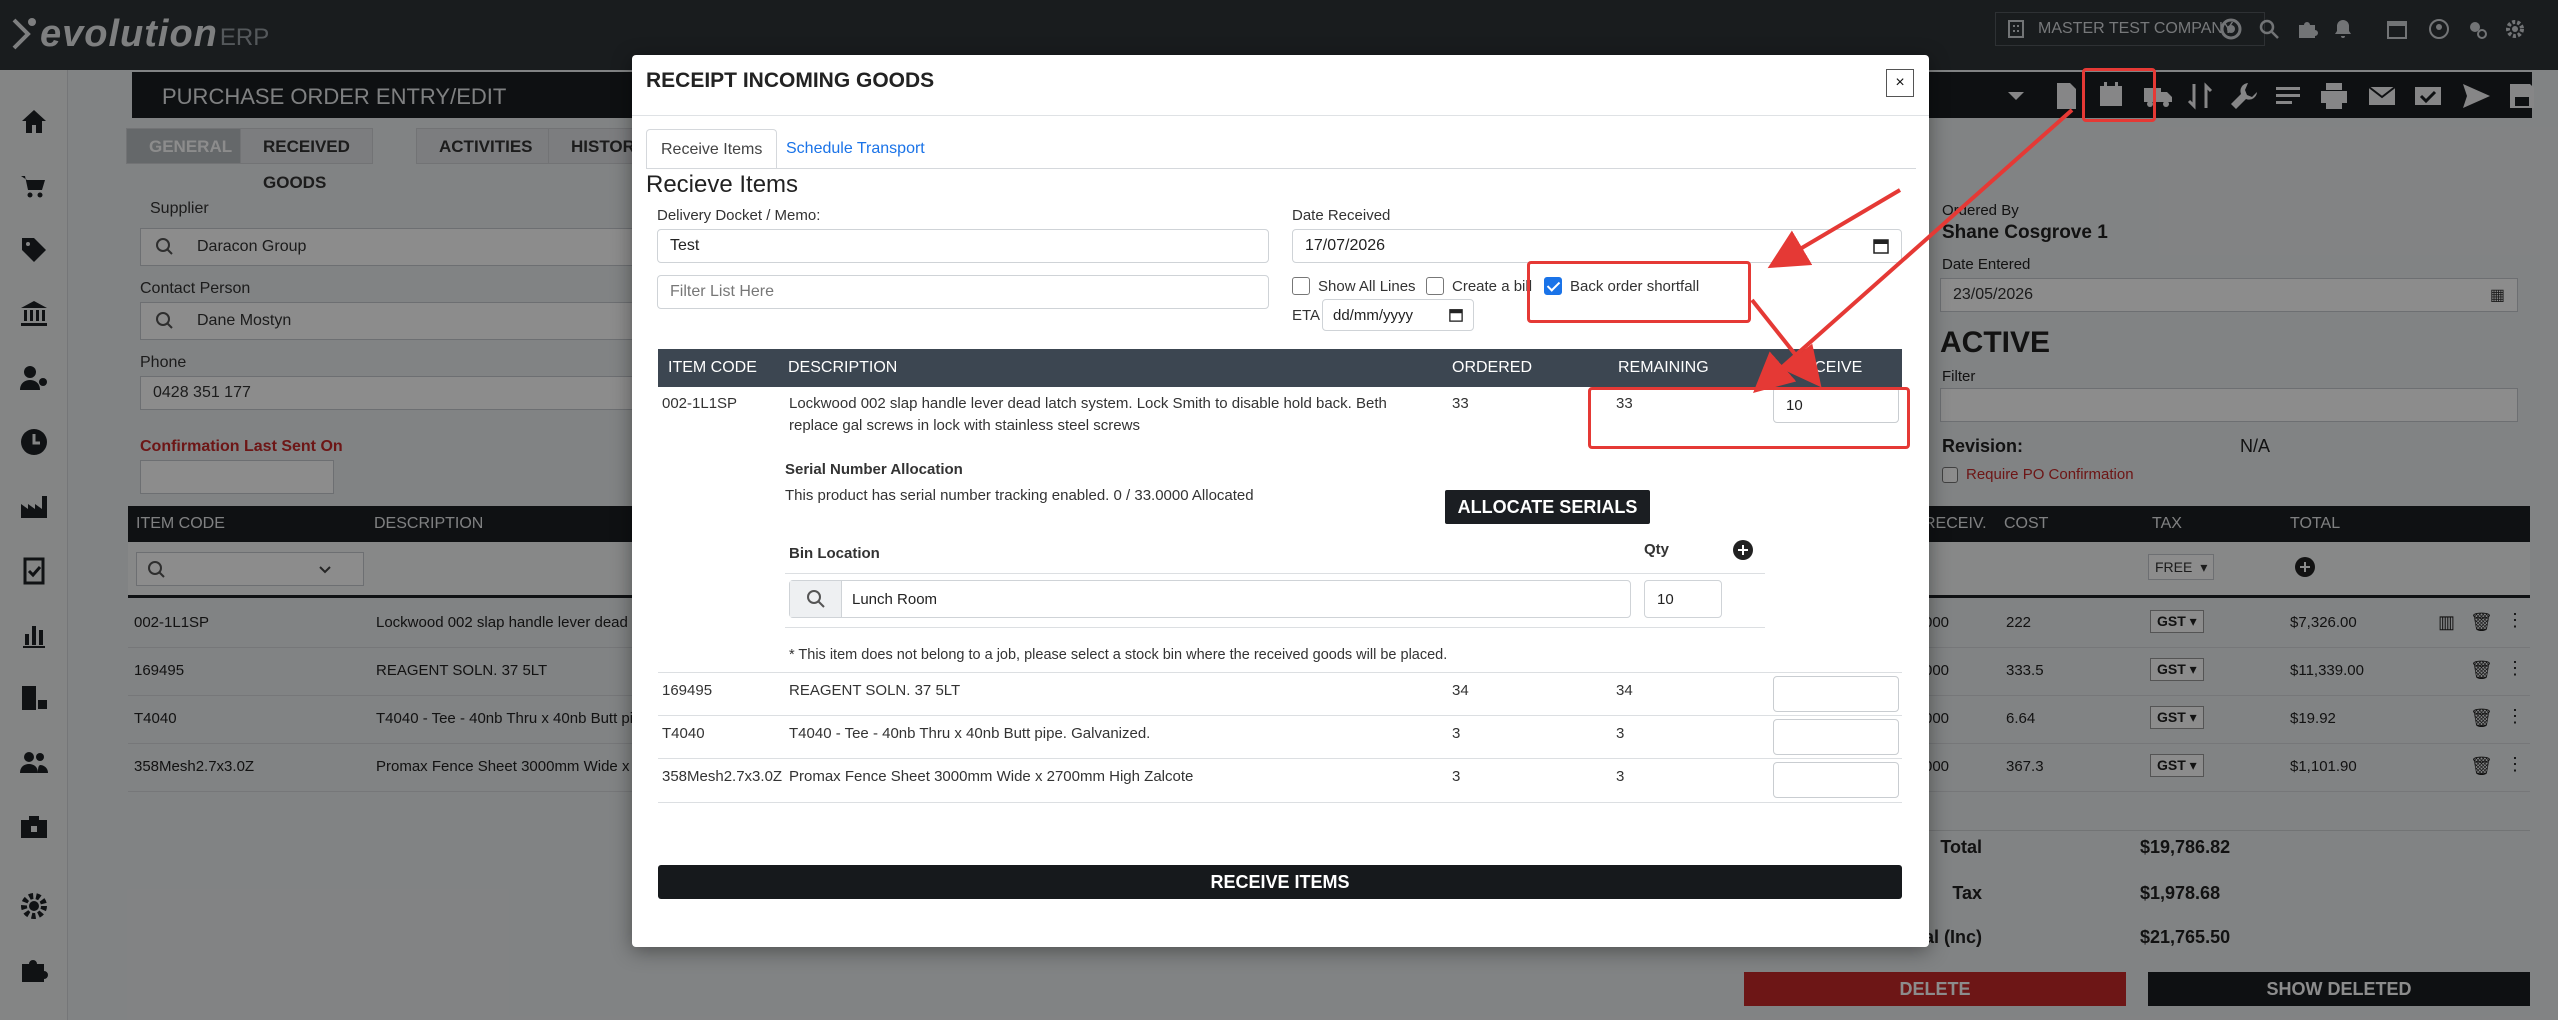  Describe the element at coordinates (1210, 599) in the screenshot. I see `bin-location-input: Lunch Room` at that location.